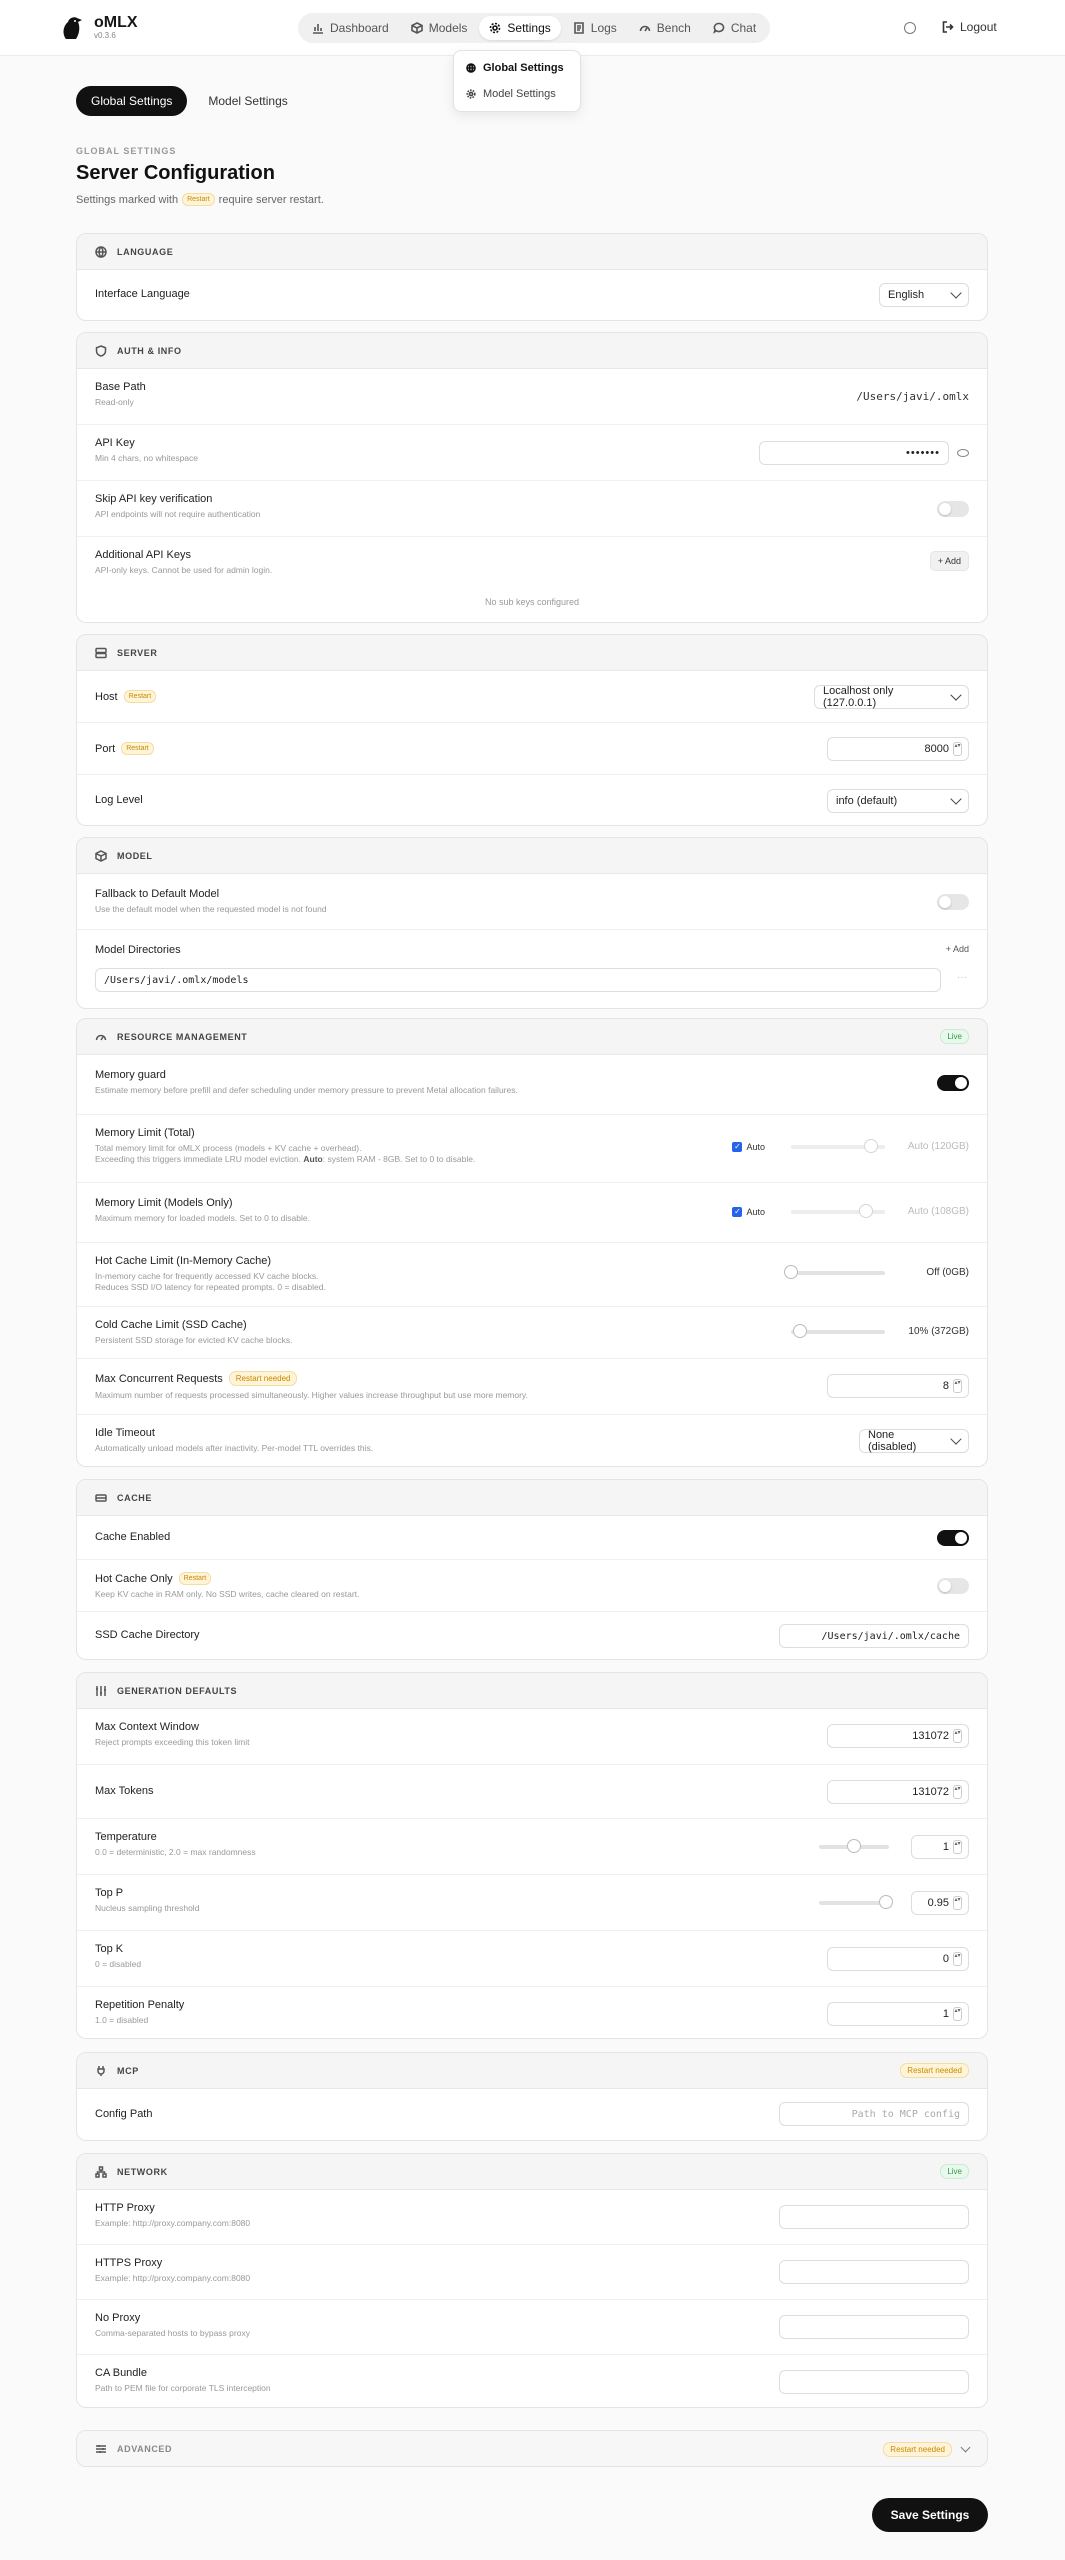 The width and height of the screenshot is (1065, 2560). What do you see at coordinates (891, 697) in the screenshot?
I see `host-select: Localhost only (127.0.0.1)` at bounding box center [891, 697].